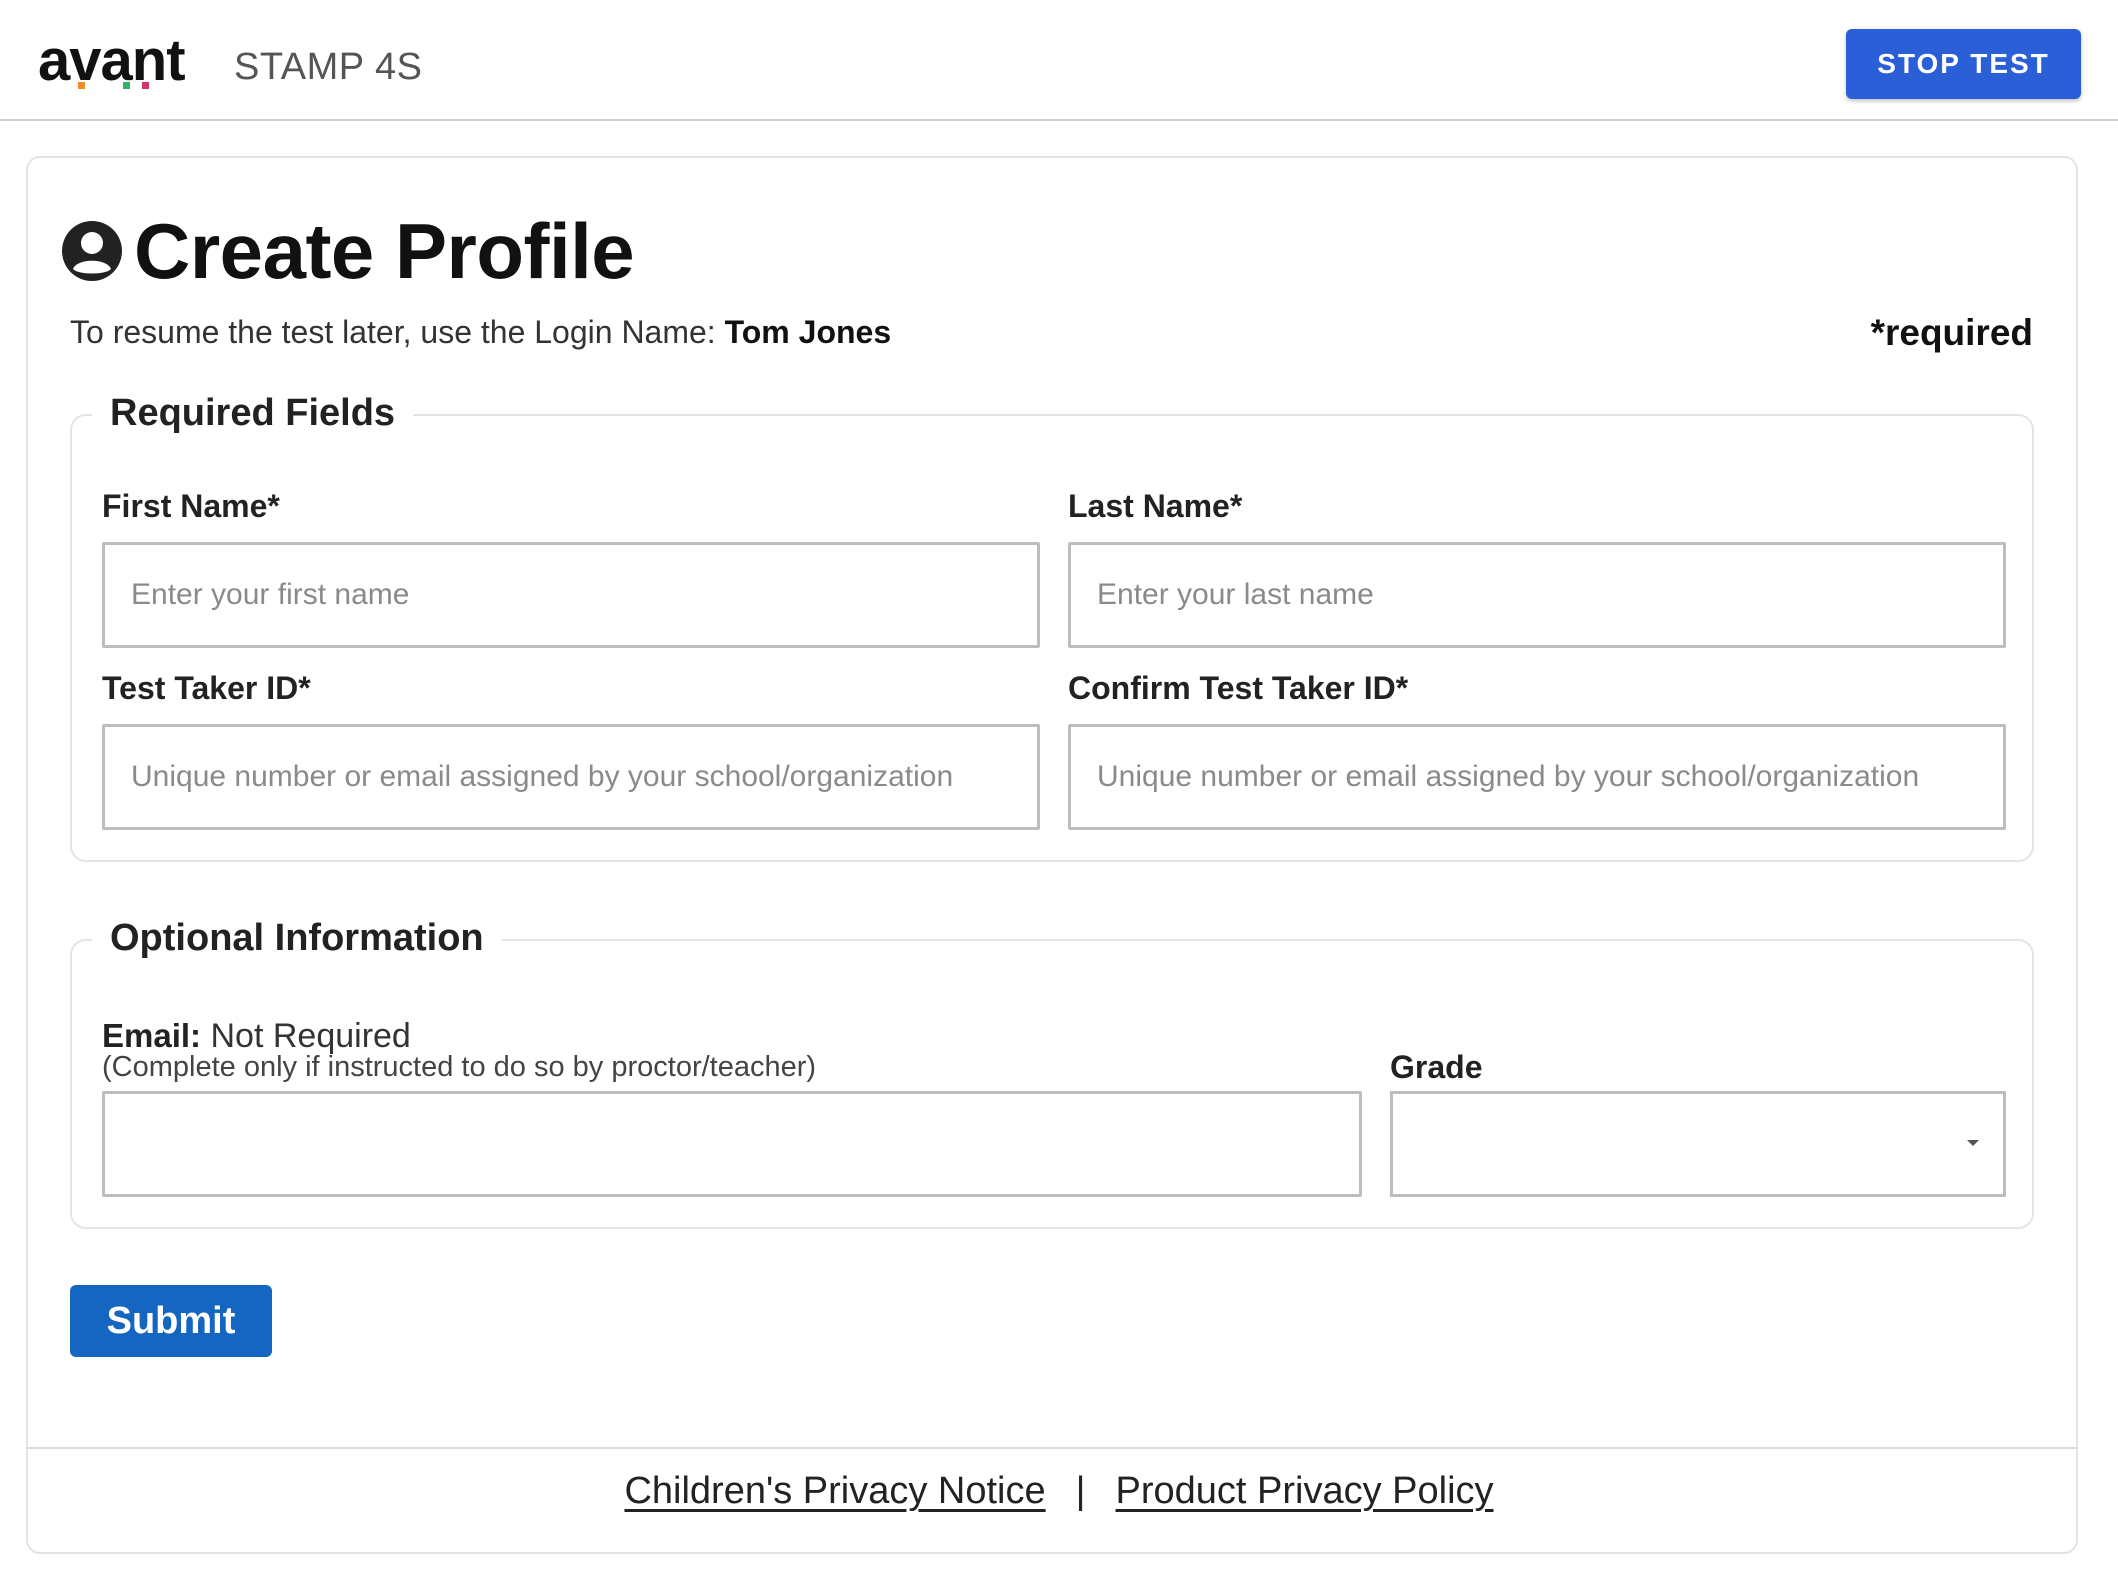 This screenshot has width=2118, height=1580. I want to click on avant-logo-icon: avant, so click(112, 63).